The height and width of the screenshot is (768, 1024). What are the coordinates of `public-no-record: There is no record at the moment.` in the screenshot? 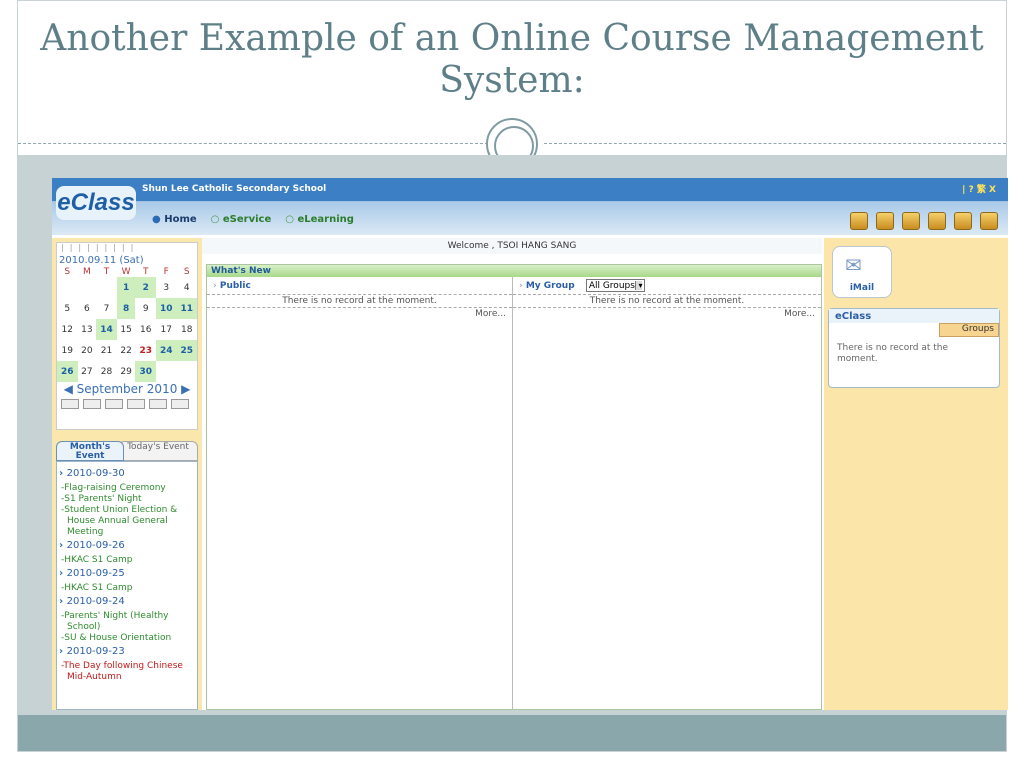 It's located at (359, 301).